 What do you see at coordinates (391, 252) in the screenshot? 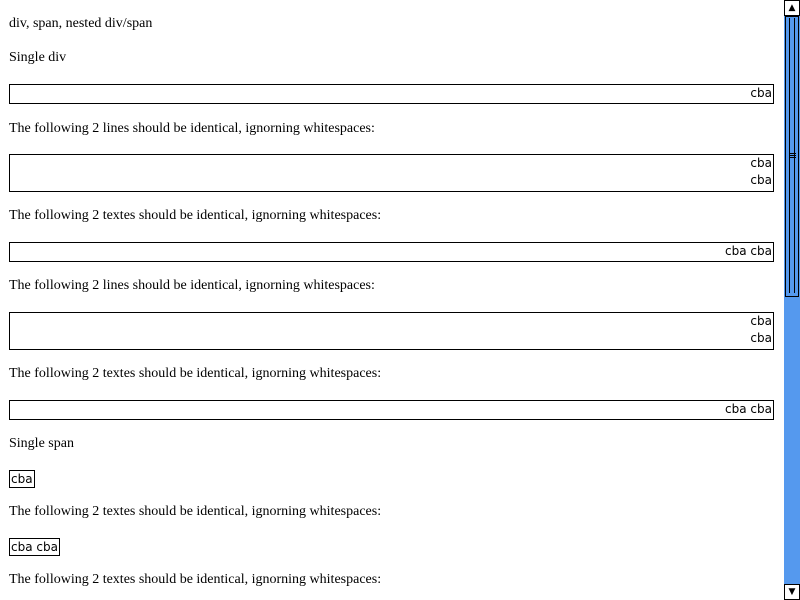
I see `textes-box-1: cba cba` at bounding box center [391, 252].